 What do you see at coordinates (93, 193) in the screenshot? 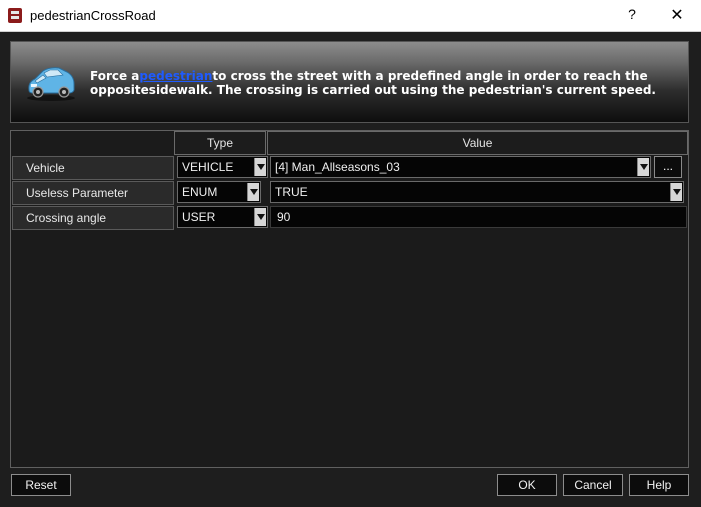
I see `row-label-useless-parameter: Useless Parameter` at bounding box center [93, 193].